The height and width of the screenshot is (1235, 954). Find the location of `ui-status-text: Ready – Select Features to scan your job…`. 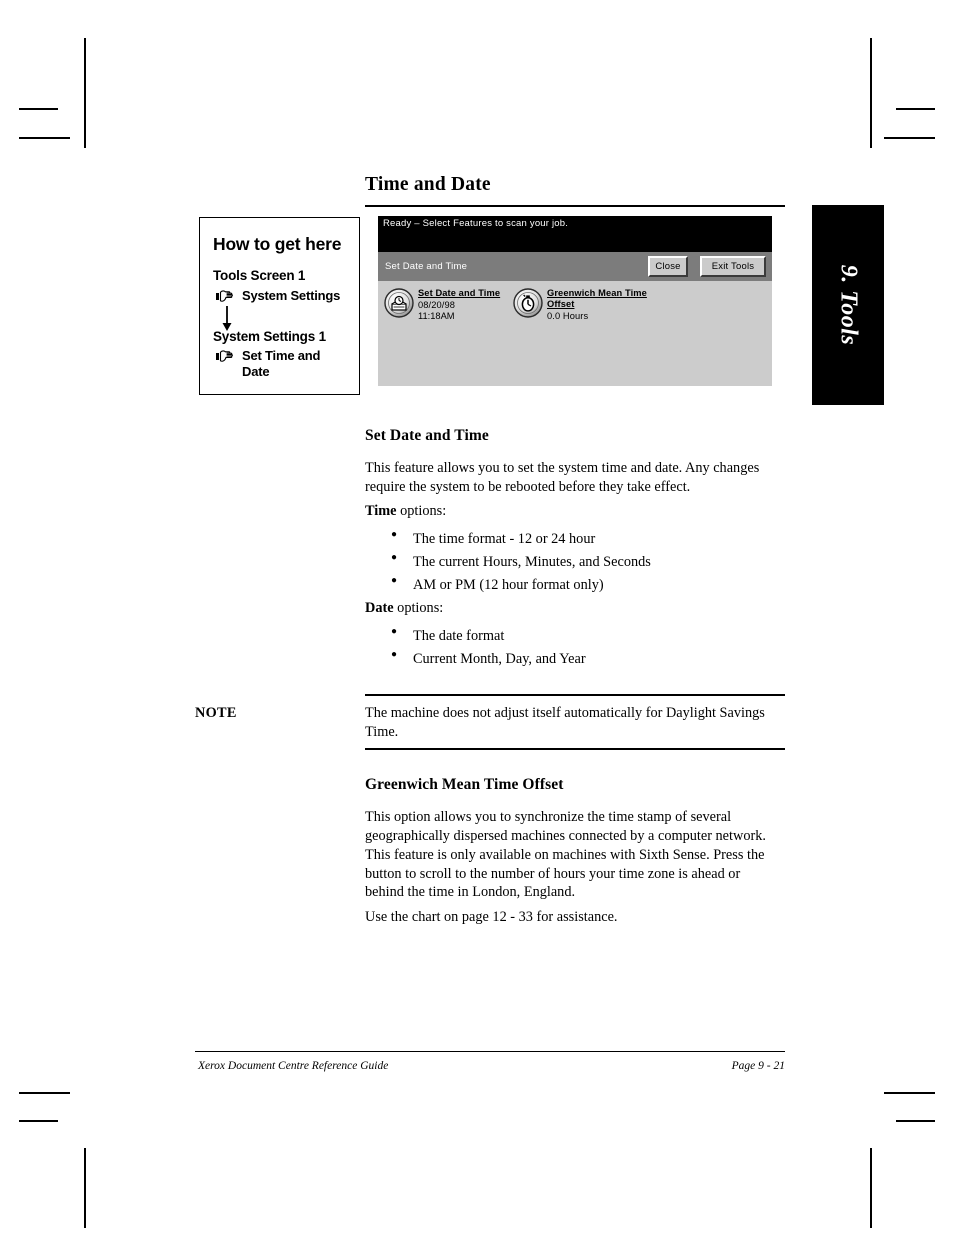

ui-status-text: Ready – Select Features to scan your job… is located at coordinates (476, 223).